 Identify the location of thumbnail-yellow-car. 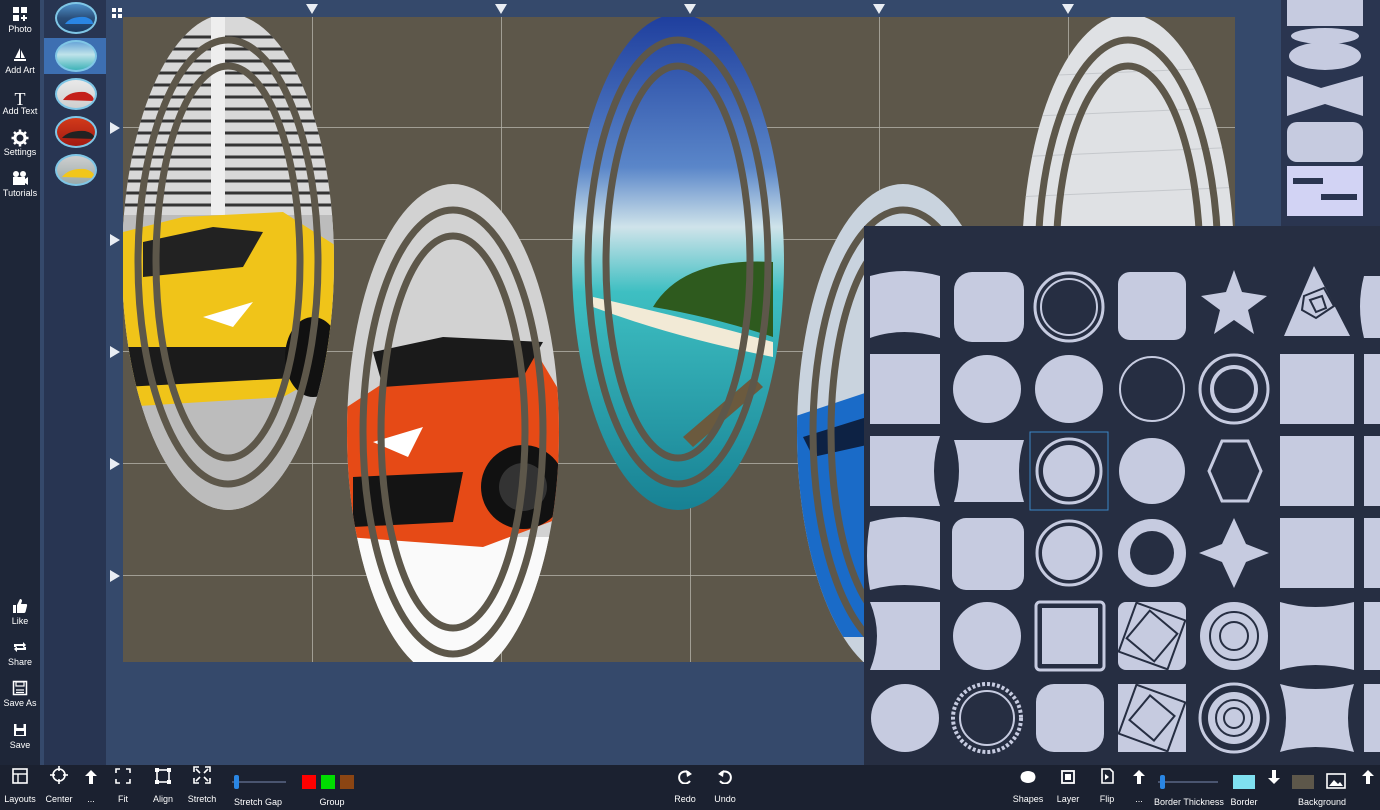
(76, 170).